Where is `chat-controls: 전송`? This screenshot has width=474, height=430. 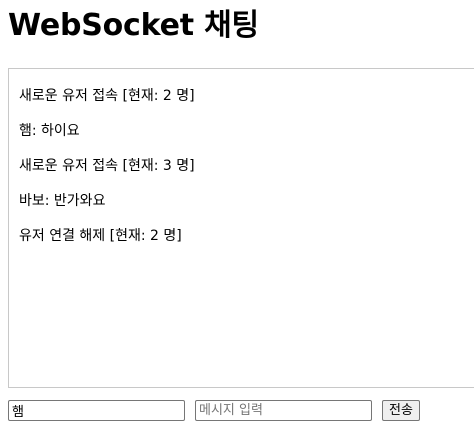
chat-controls: 전송 is located at coordinates (214, 410).